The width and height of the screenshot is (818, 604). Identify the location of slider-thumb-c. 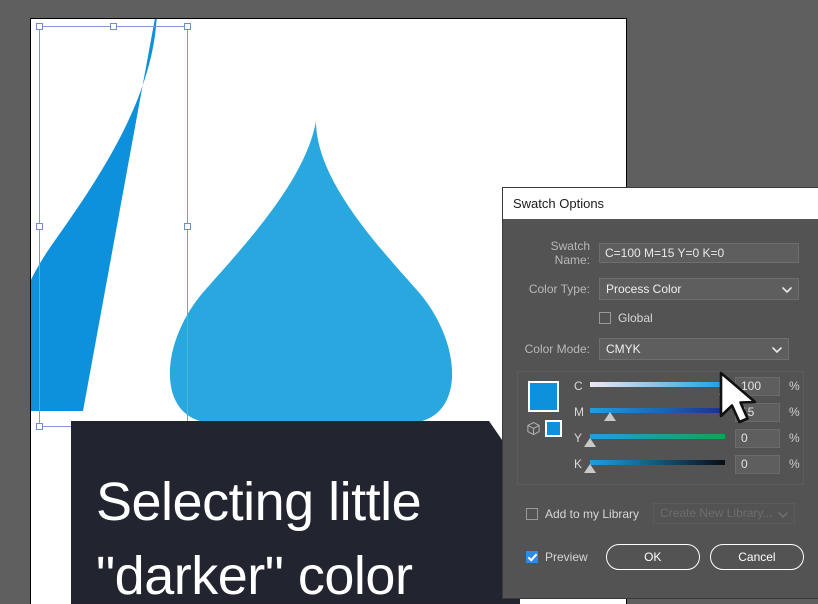
(725, 390).